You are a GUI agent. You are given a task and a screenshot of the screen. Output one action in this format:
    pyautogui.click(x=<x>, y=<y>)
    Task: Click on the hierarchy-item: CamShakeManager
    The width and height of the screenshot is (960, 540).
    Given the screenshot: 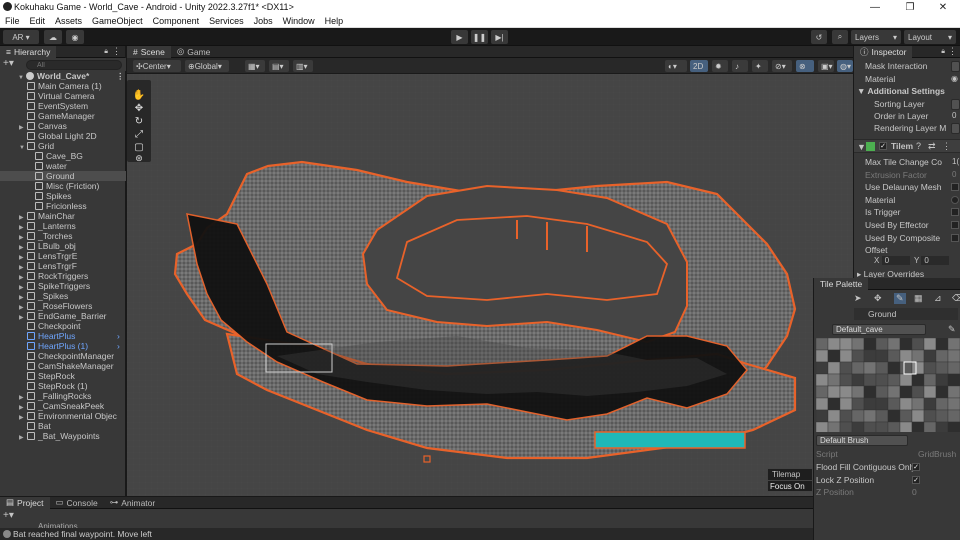 What is the action you would take?
    pyautogui.click(x=63, y=366)
    